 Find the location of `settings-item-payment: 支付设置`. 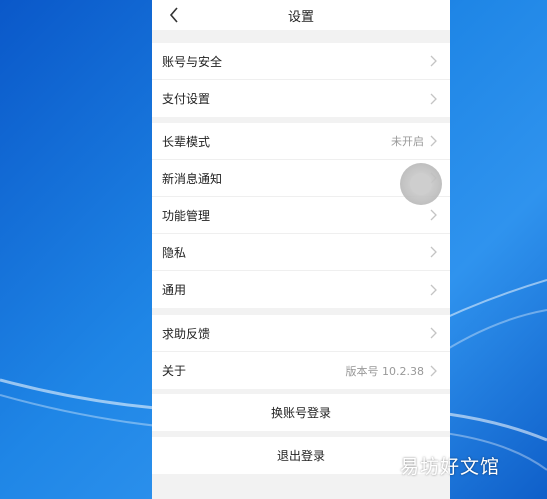

settings-item-payment: 支付设置 is located at coordinates (301, 98).